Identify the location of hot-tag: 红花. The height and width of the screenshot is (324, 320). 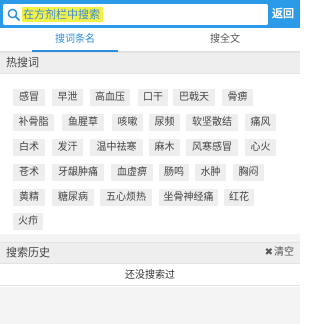
(239, 197).